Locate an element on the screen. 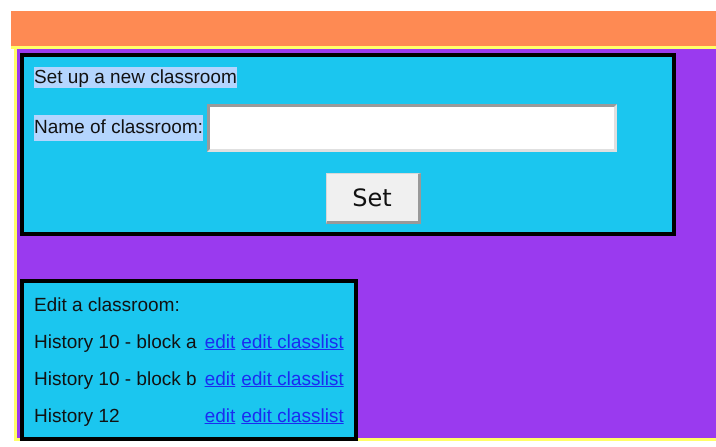 The image size is (716, 447). set-button: Set is located at coordinates (373, 198).